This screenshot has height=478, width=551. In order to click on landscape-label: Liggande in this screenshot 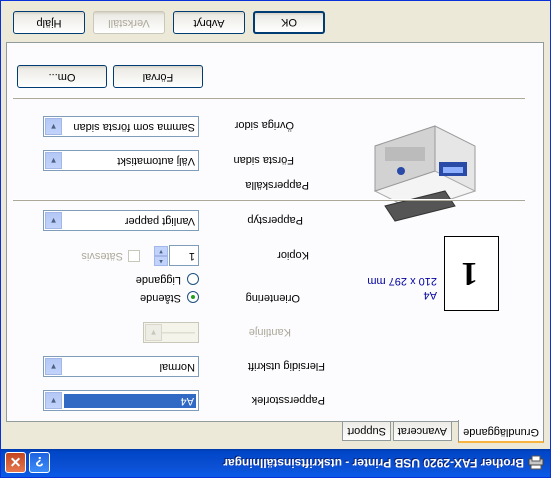, I will do `click(158, 280)`.